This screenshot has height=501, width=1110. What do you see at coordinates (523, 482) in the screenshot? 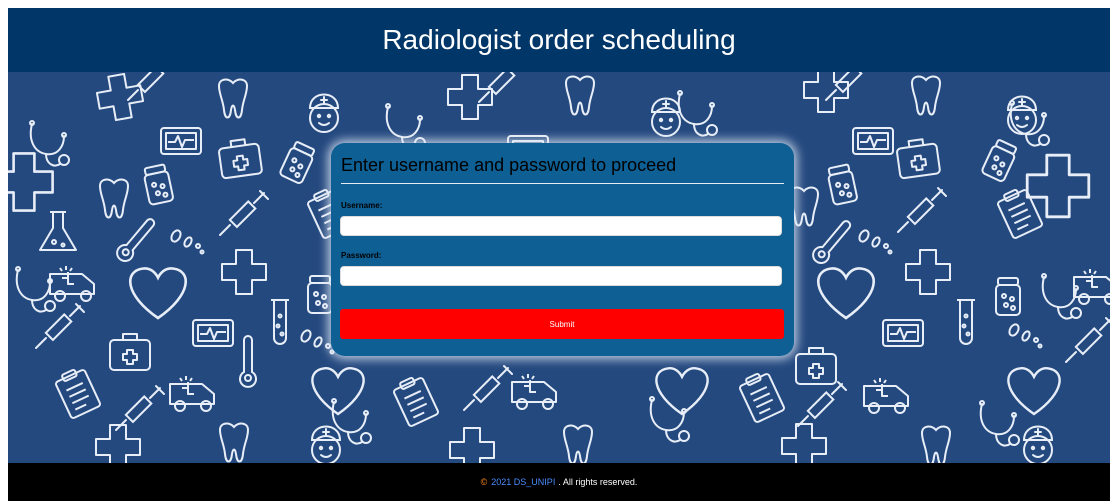
I see `org-link: 2021 DS_UNIPI` at bounding box center [523, 482].